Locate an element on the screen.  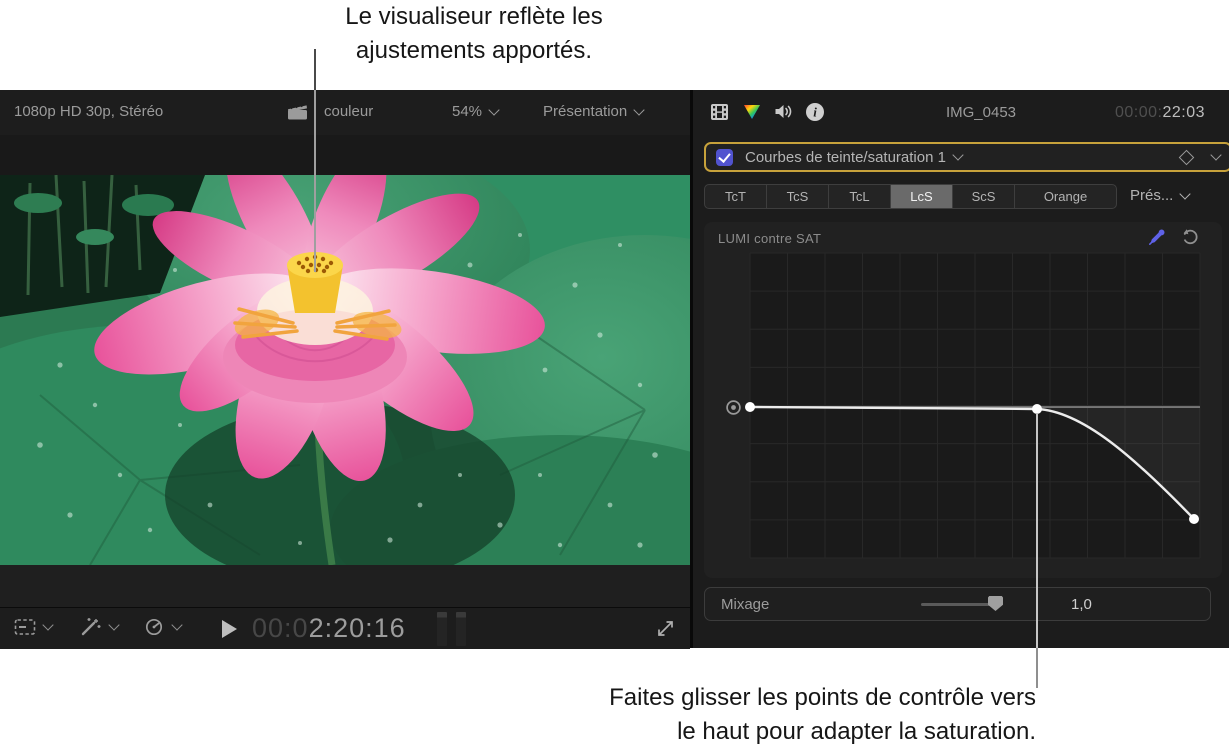
tab-lcs: LcS is located at coordinates (921, 196).